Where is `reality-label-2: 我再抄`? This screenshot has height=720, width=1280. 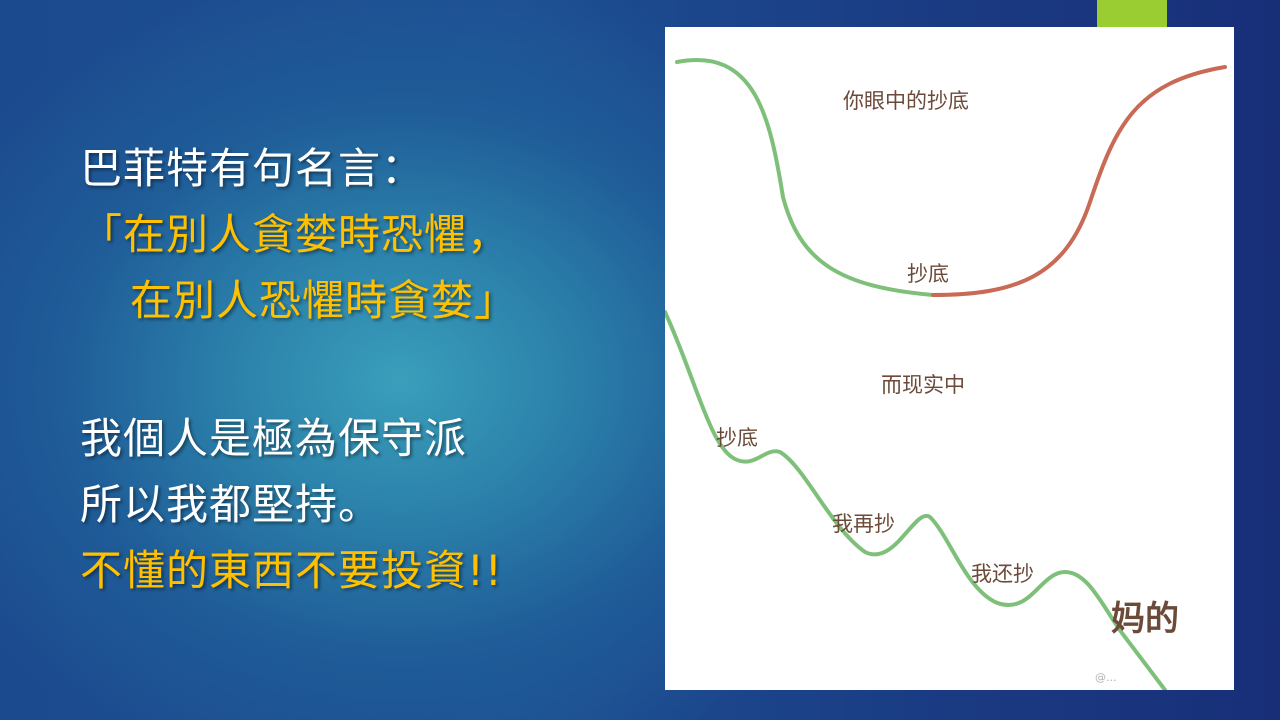
reality-label-2: 我再抄 is located at coordinates (863, 524).